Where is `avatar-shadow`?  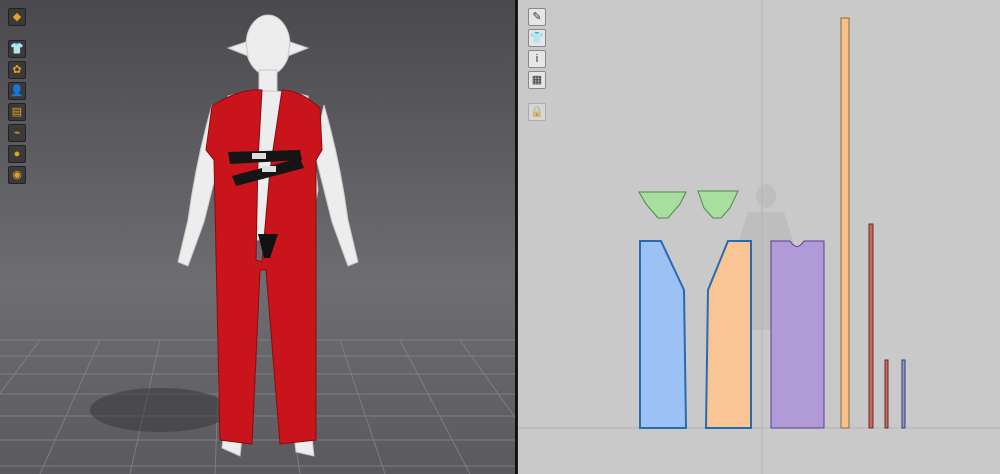 avatar-shadow is located at coordinates (160, 410).